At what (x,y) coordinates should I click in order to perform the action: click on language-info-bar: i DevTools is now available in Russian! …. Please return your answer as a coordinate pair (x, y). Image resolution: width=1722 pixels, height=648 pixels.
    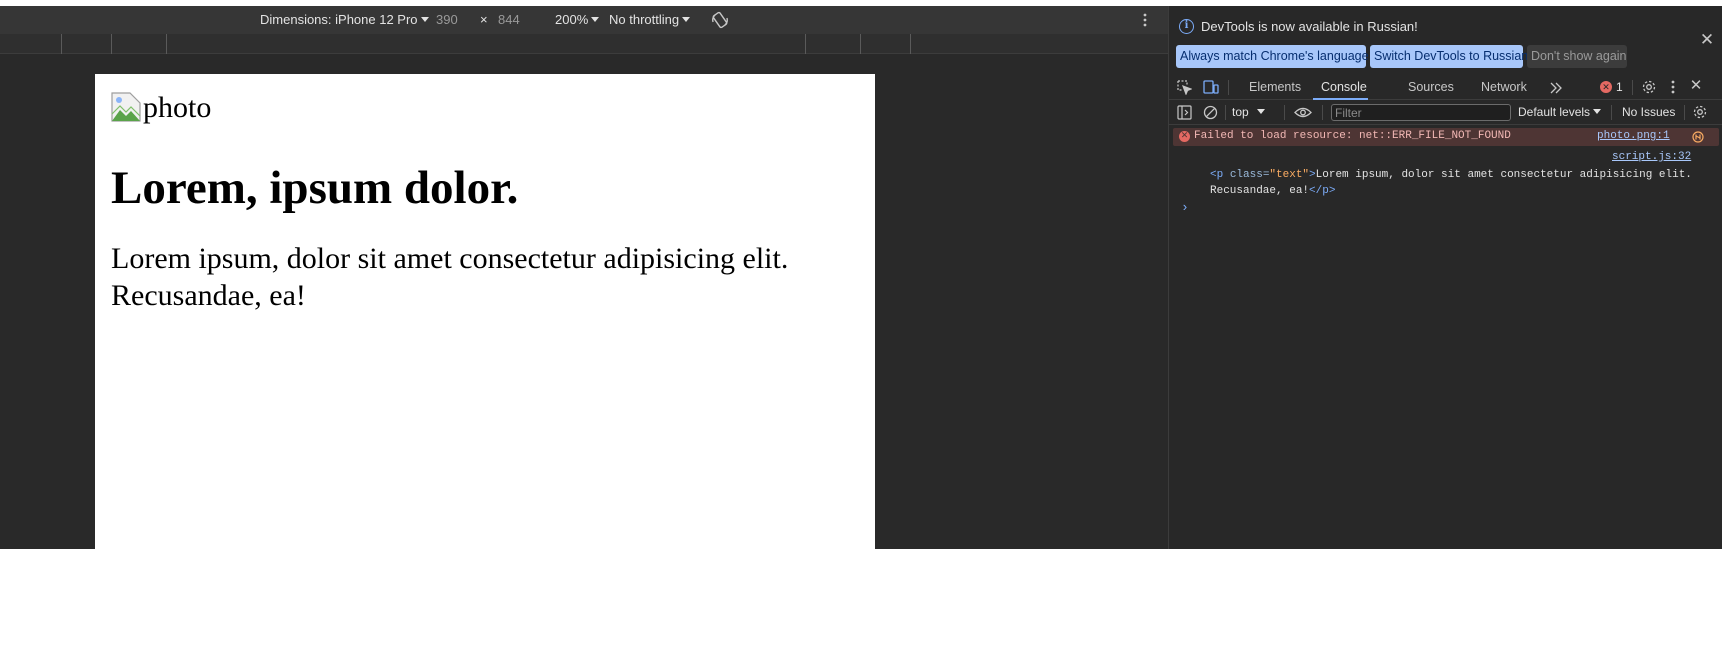
    Looking at the image, I should click on (1445, 40).